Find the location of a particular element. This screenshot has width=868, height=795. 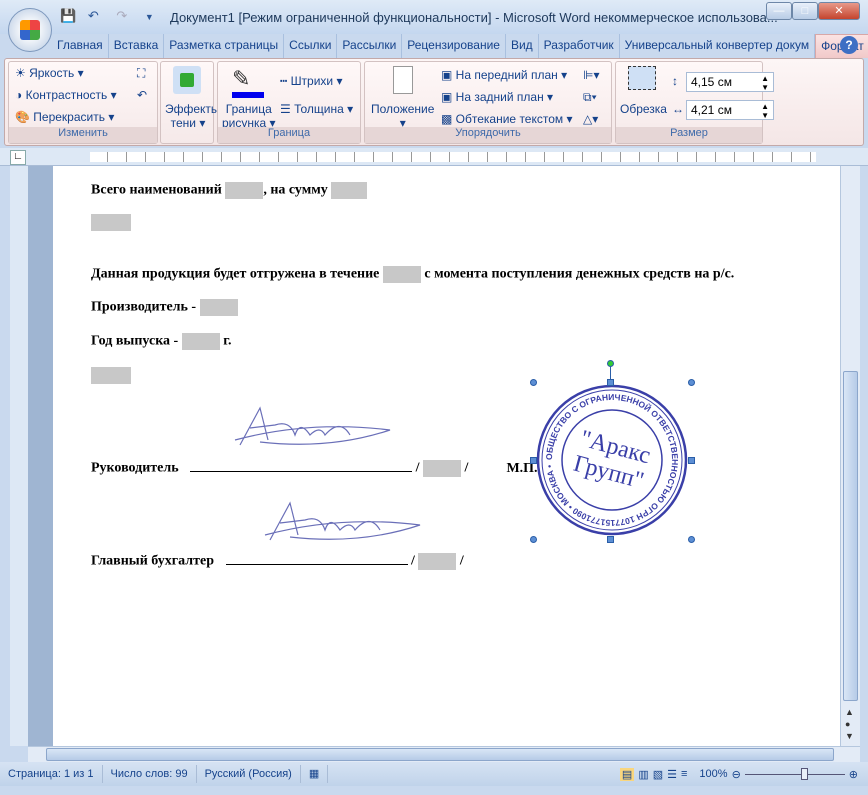

doc-line-manufacturer: Производитель - is located at coordinates (164, 307).